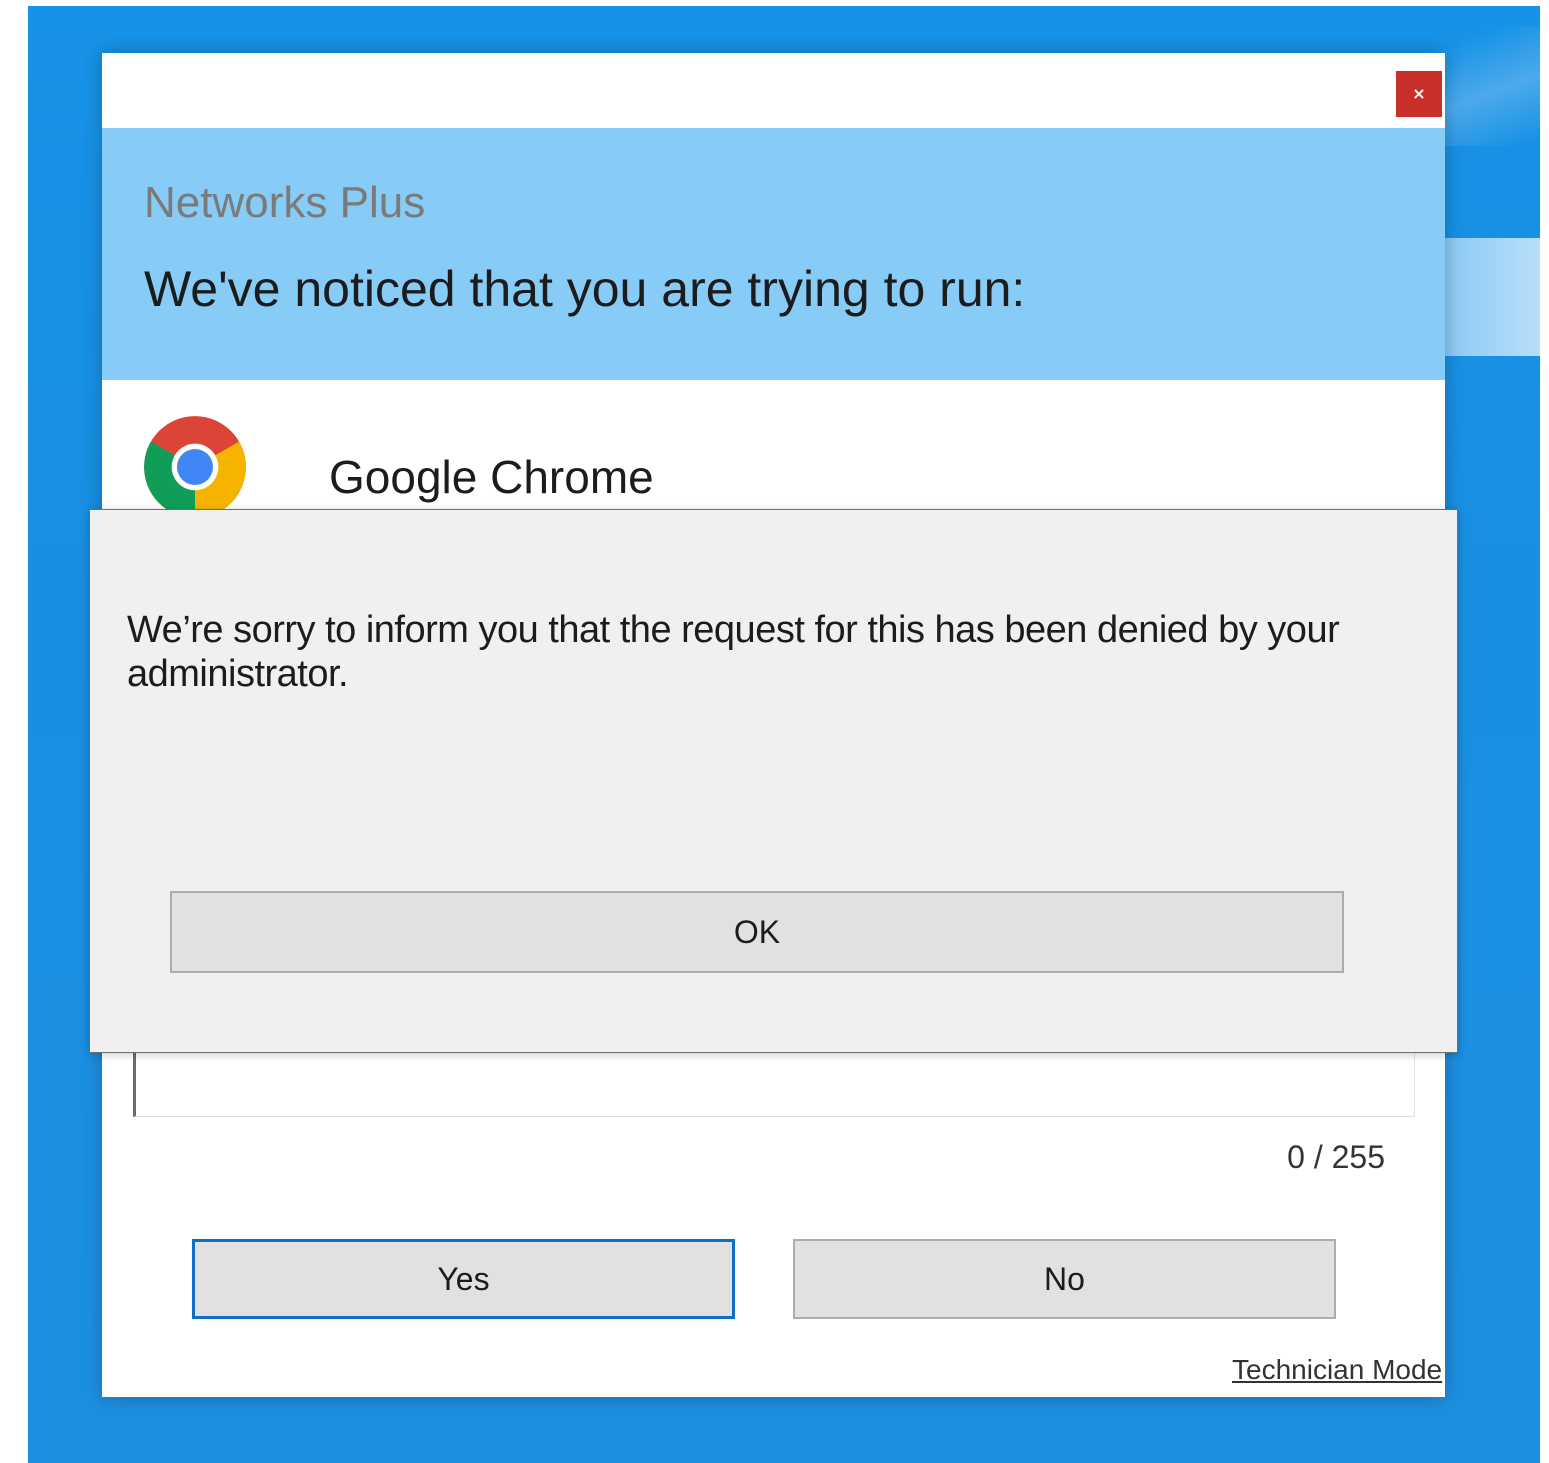 The image size is (1549, 1463). I want to click on character-counter: 0 / 255, so click(1336, 1157).